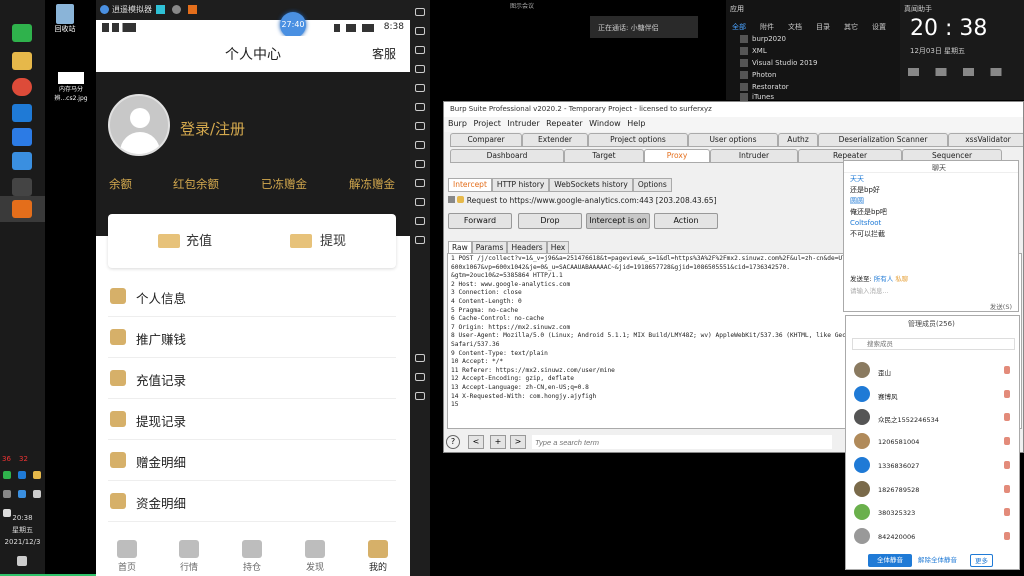 The image size is (1024, 576). What do you see at coordinates (890, 560) in the screenshot?
I see `mute-all-button: 全体静音` at bounding box center [890, 560].